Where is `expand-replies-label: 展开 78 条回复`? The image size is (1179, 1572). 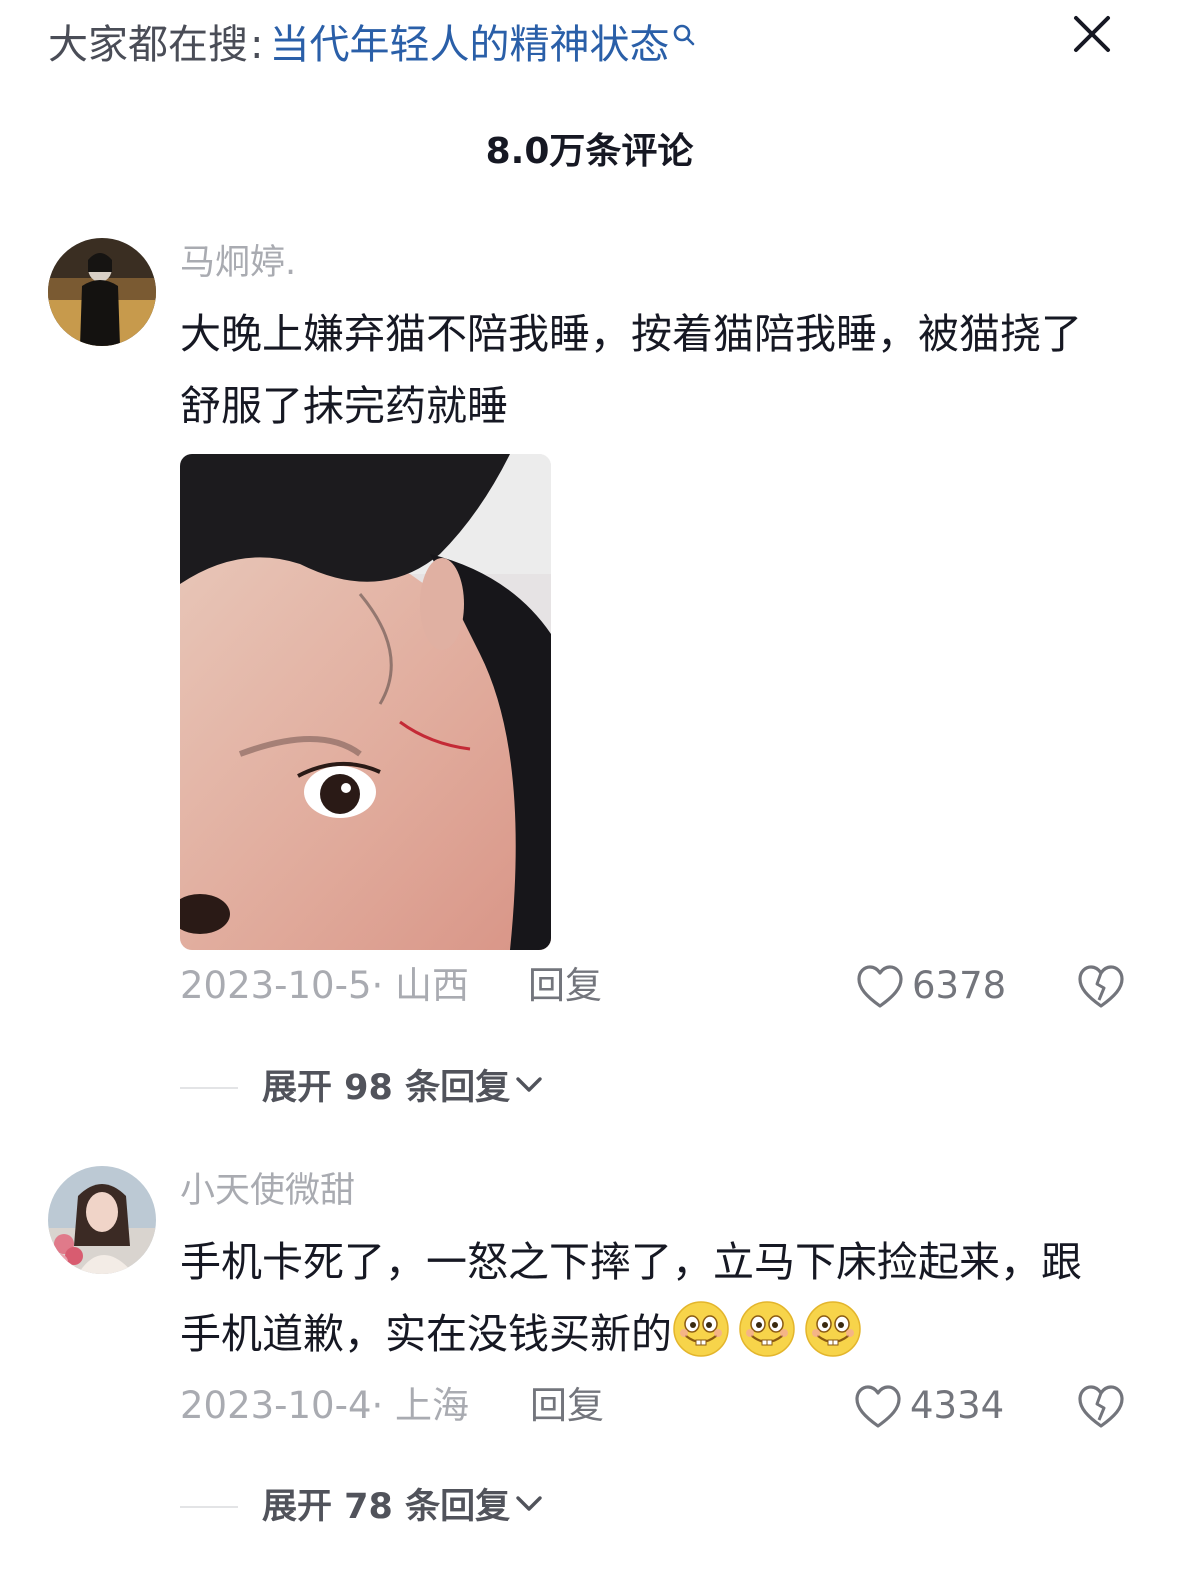
expand-replies-label: 展开 78 条回复 is located at coordinates (386, 1507).